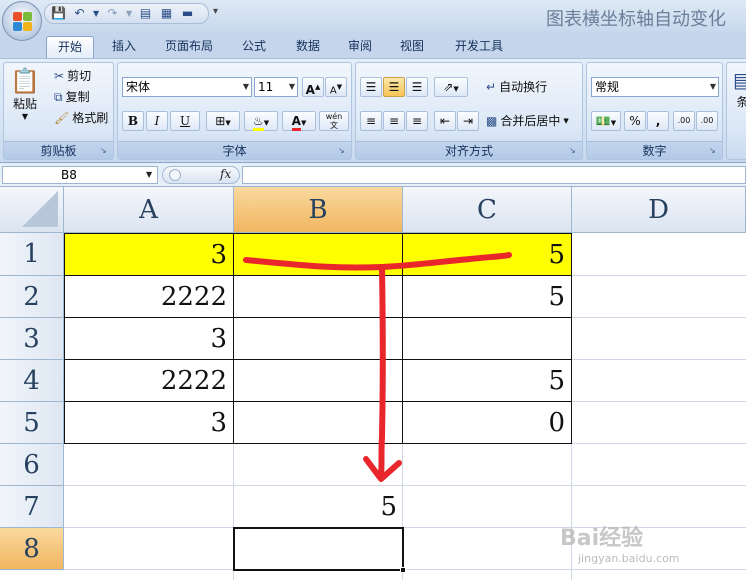 The height and width of the screenshot is (580, 746). Describe the element at coordinates (654, 150) in the screenshot. I see `number-group-label: 数字` at that location.